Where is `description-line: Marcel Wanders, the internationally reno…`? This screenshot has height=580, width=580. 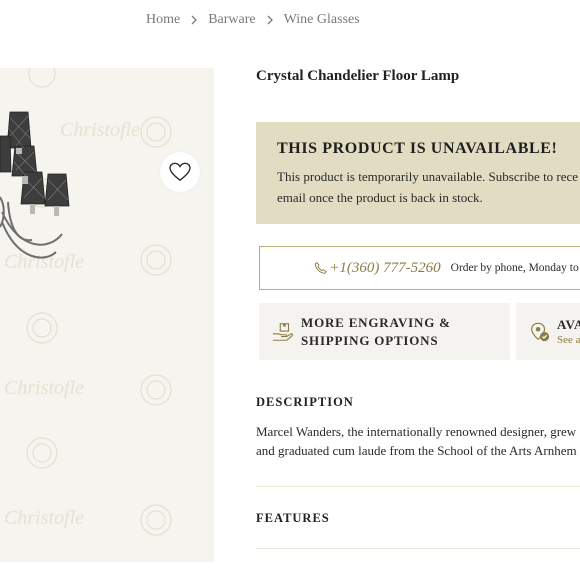 description-line: Marcel Wanders, the internationally reno… is located at coordinates (416, 431).